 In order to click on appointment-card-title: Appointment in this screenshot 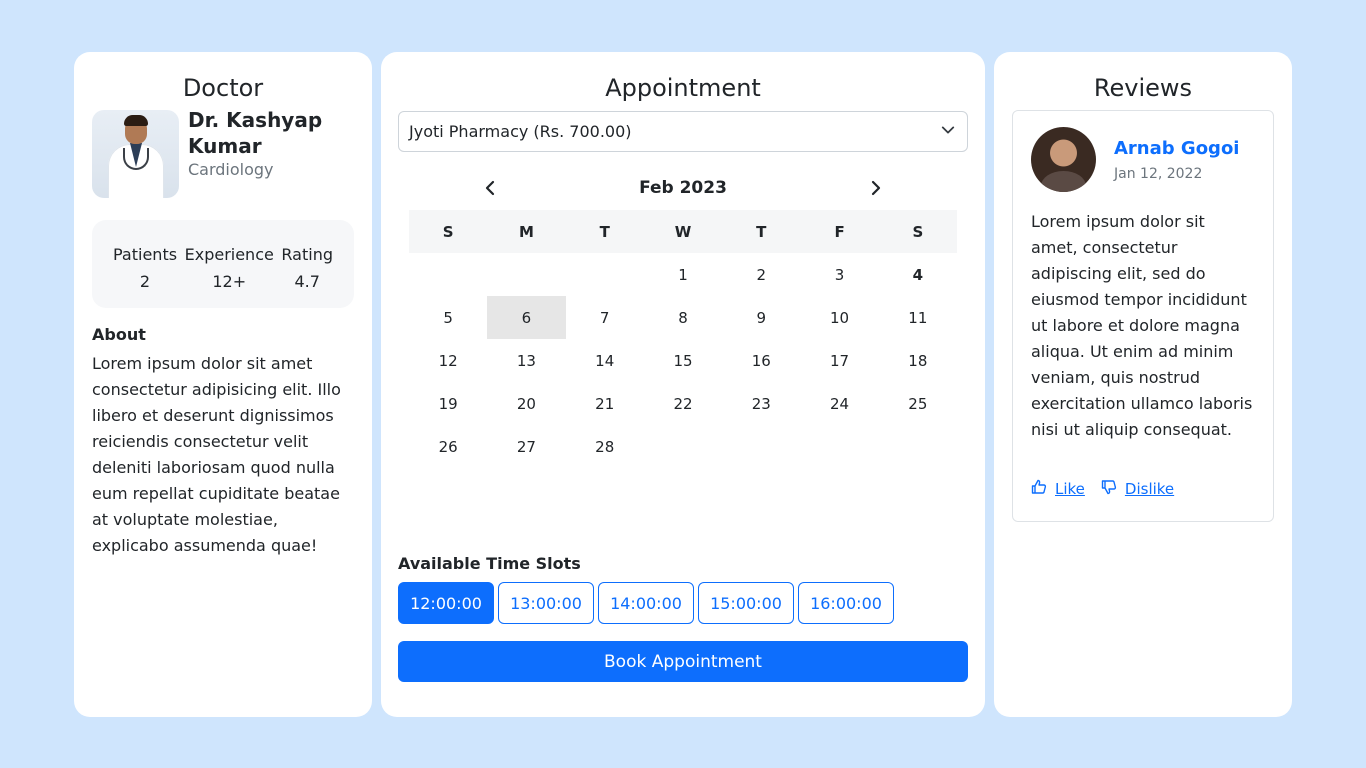, I will do `click(683, 88)`.